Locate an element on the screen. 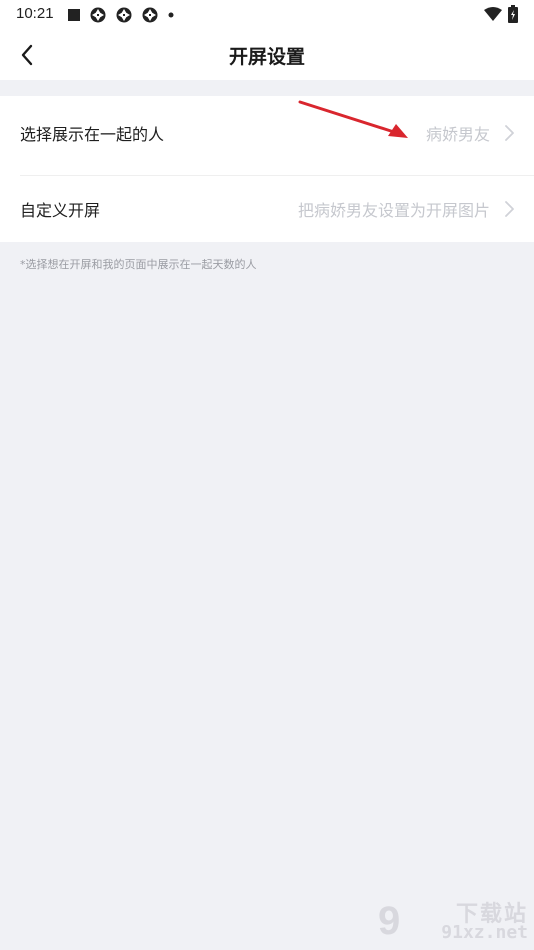  annotation-arrow is located at coordinates (353, 119).